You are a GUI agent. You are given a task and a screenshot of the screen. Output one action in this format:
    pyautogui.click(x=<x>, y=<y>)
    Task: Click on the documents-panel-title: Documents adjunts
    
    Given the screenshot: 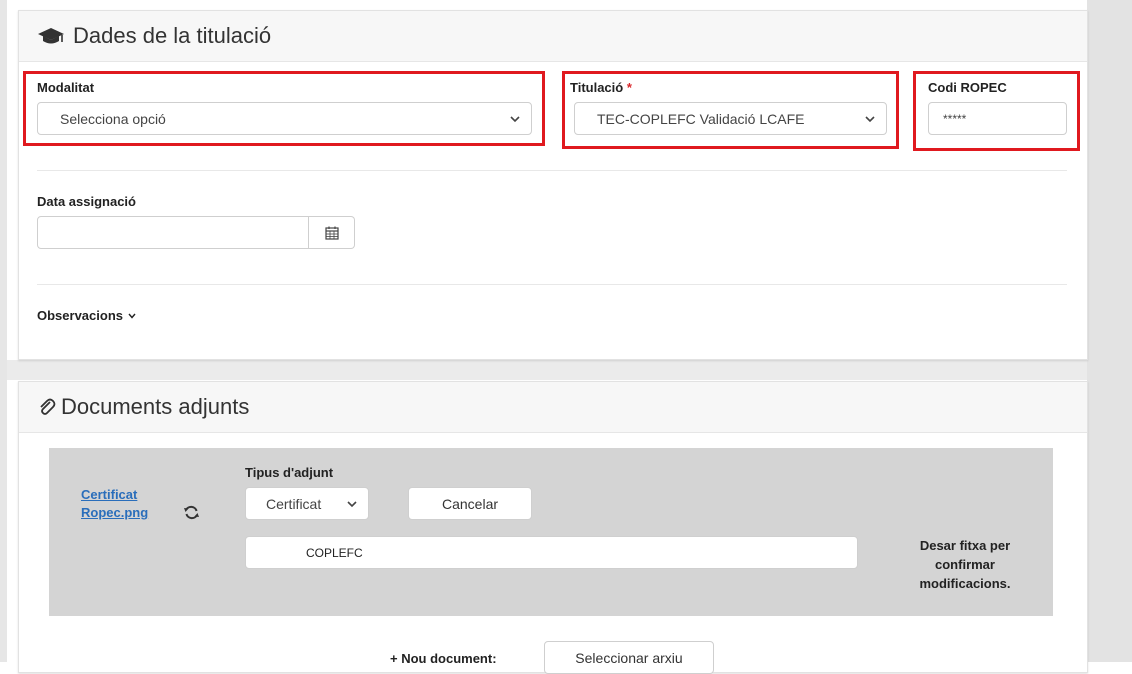 What is the action you would take?
    pyautogui.click(x=155, y=406)
    